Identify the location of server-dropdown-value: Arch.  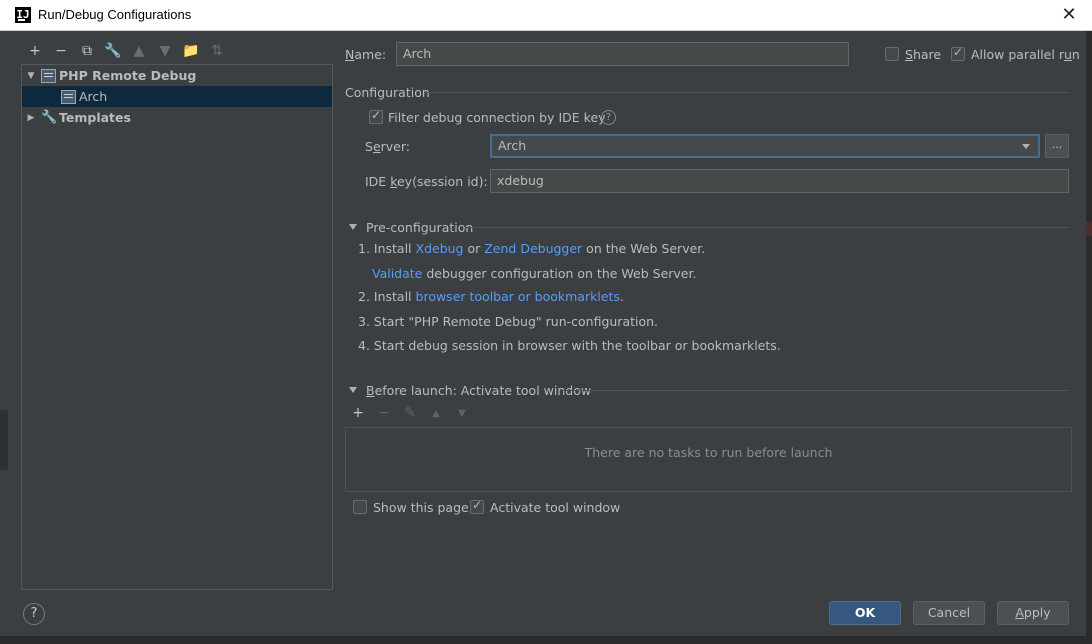
(512, 145).